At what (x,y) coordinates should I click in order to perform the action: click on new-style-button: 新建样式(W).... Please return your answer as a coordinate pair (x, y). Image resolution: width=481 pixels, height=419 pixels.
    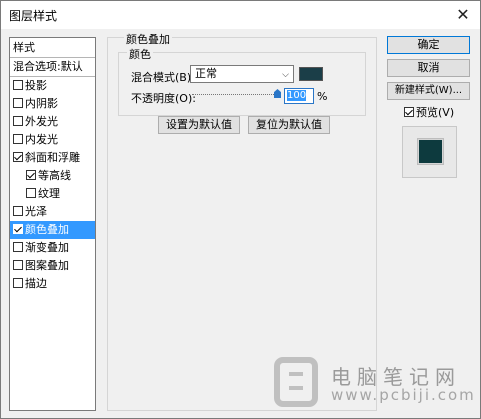
    Looking at the image, I should click on (428, 91).